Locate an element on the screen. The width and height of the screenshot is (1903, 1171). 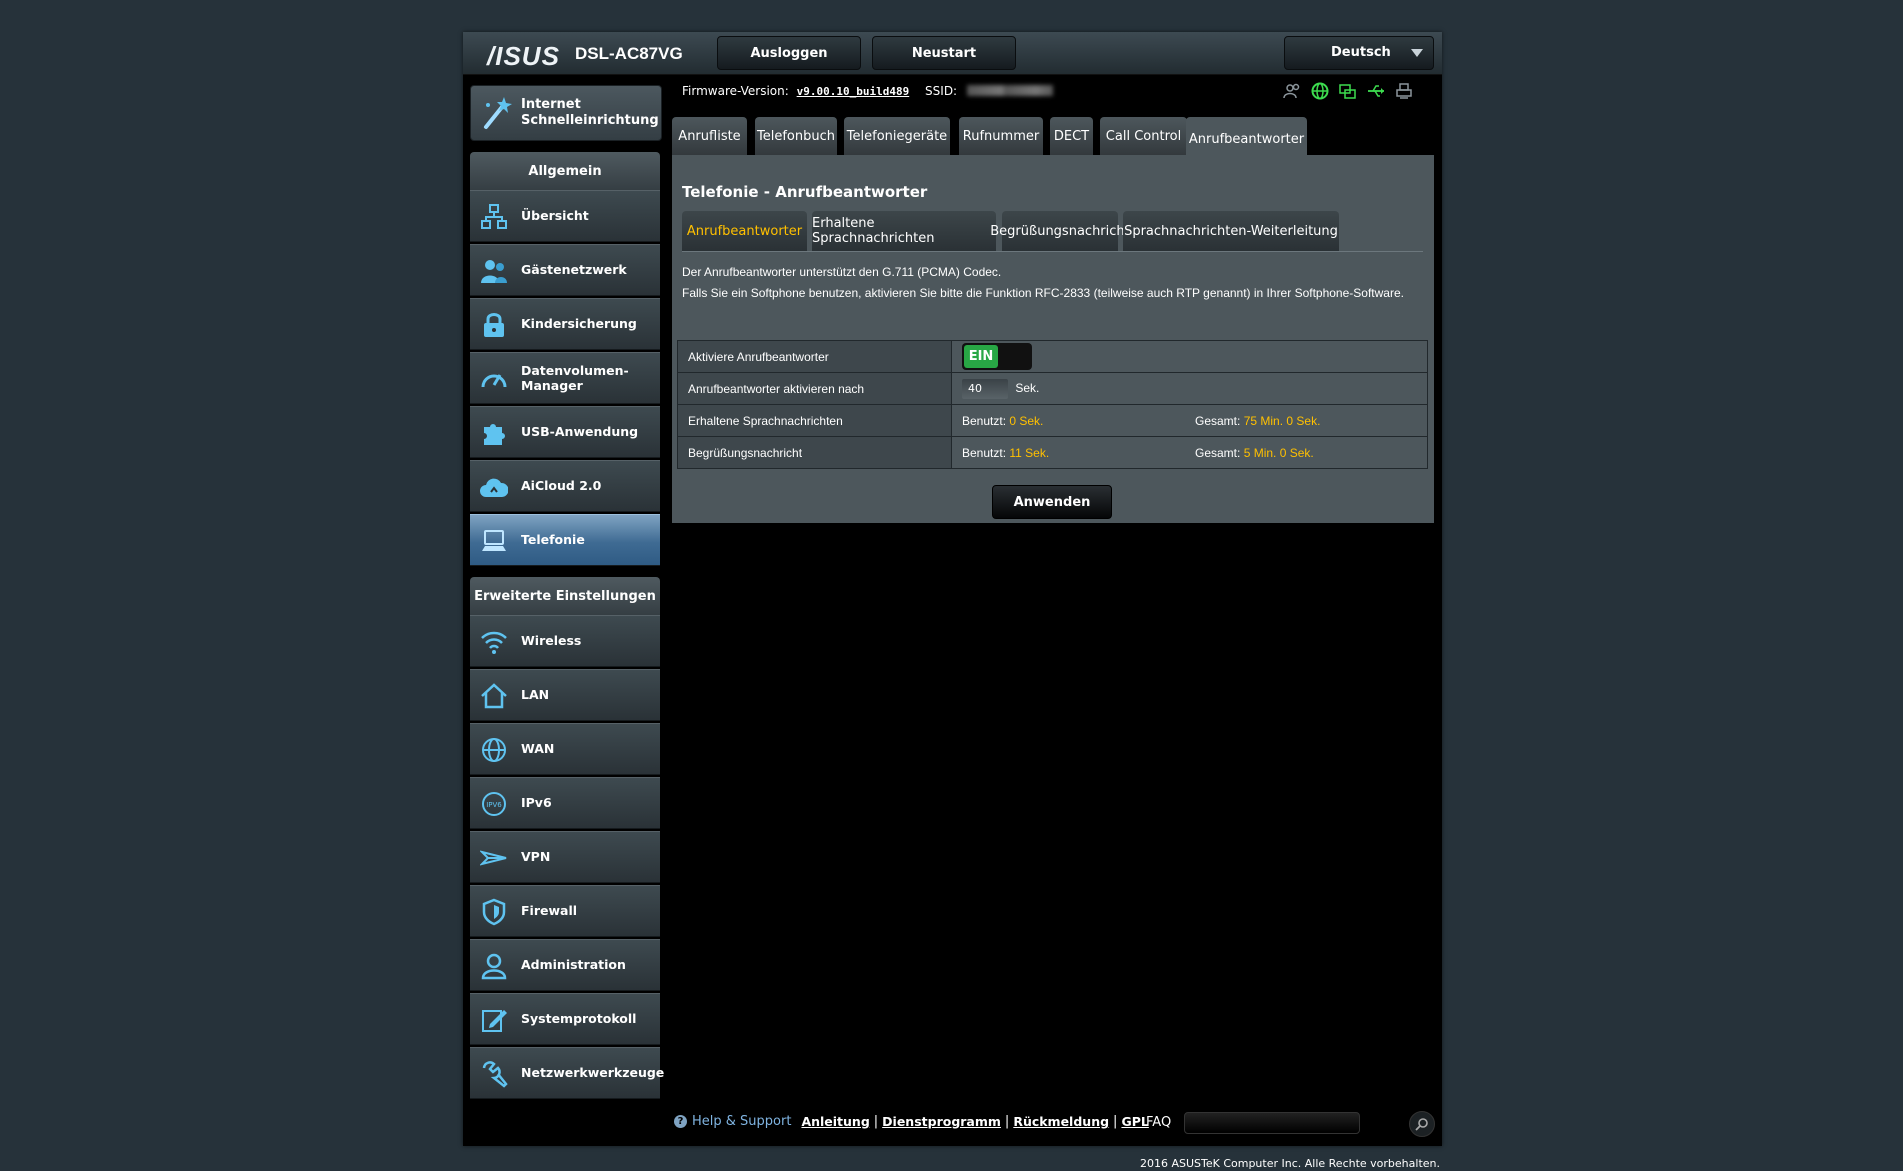
tab-phone-number: Rufnummer is located at coordinates (1001, 136).